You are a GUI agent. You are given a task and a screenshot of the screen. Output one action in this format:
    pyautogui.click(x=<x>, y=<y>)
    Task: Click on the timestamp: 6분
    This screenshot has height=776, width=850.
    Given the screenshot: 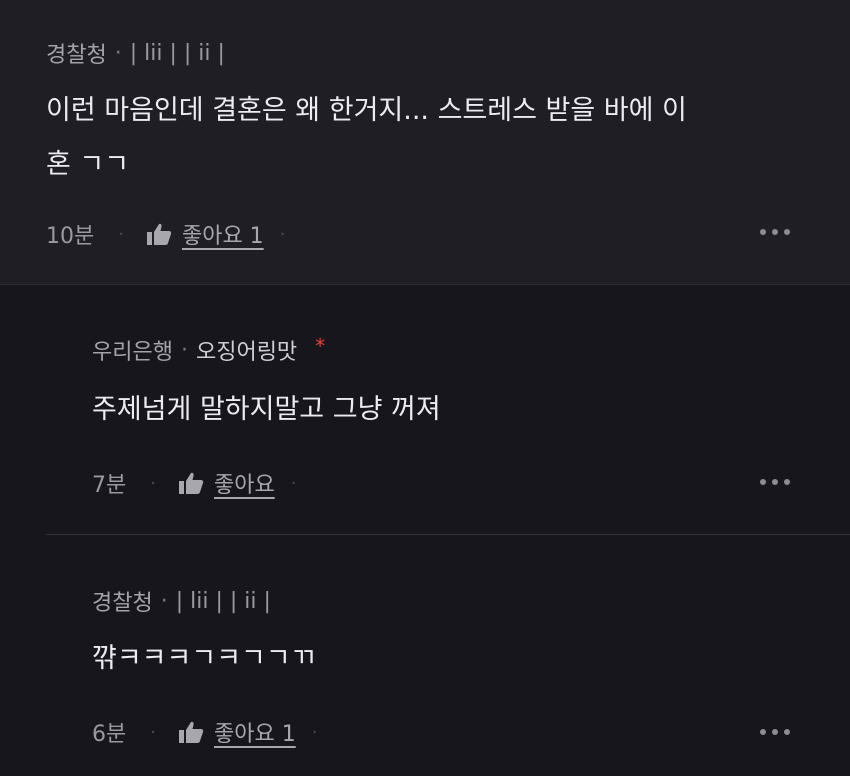 What is the action you would take?
    pyautogui.click(x=109, y=734)
    